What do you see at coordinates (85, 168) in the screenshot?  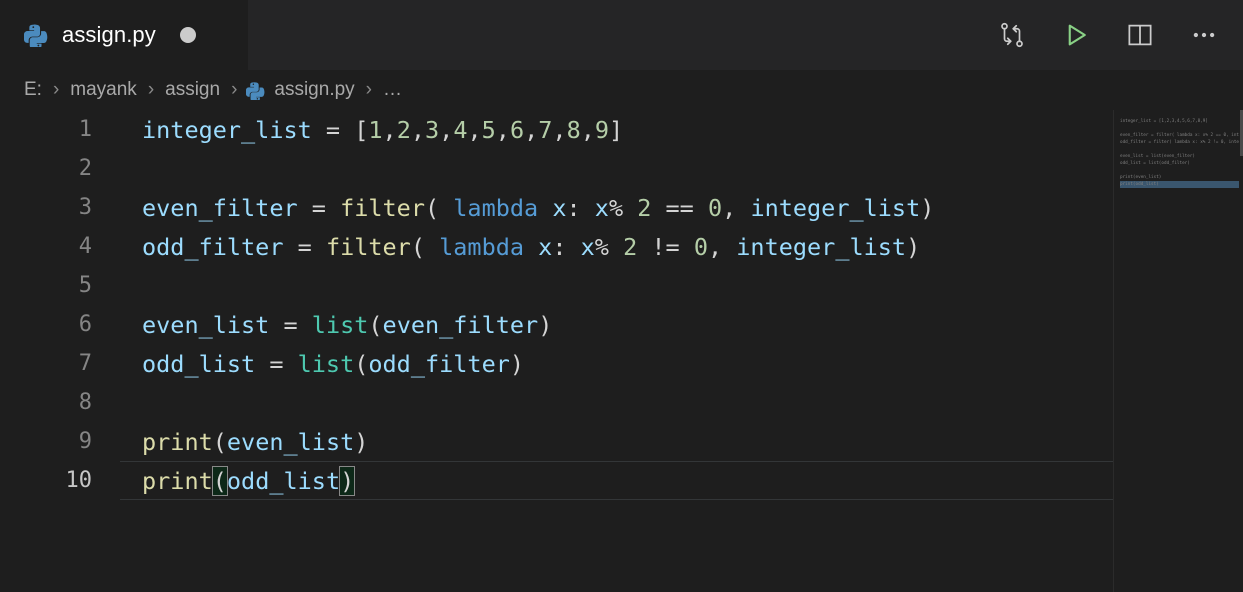 I see `line-number: 2` at bounding box center [85, 168].